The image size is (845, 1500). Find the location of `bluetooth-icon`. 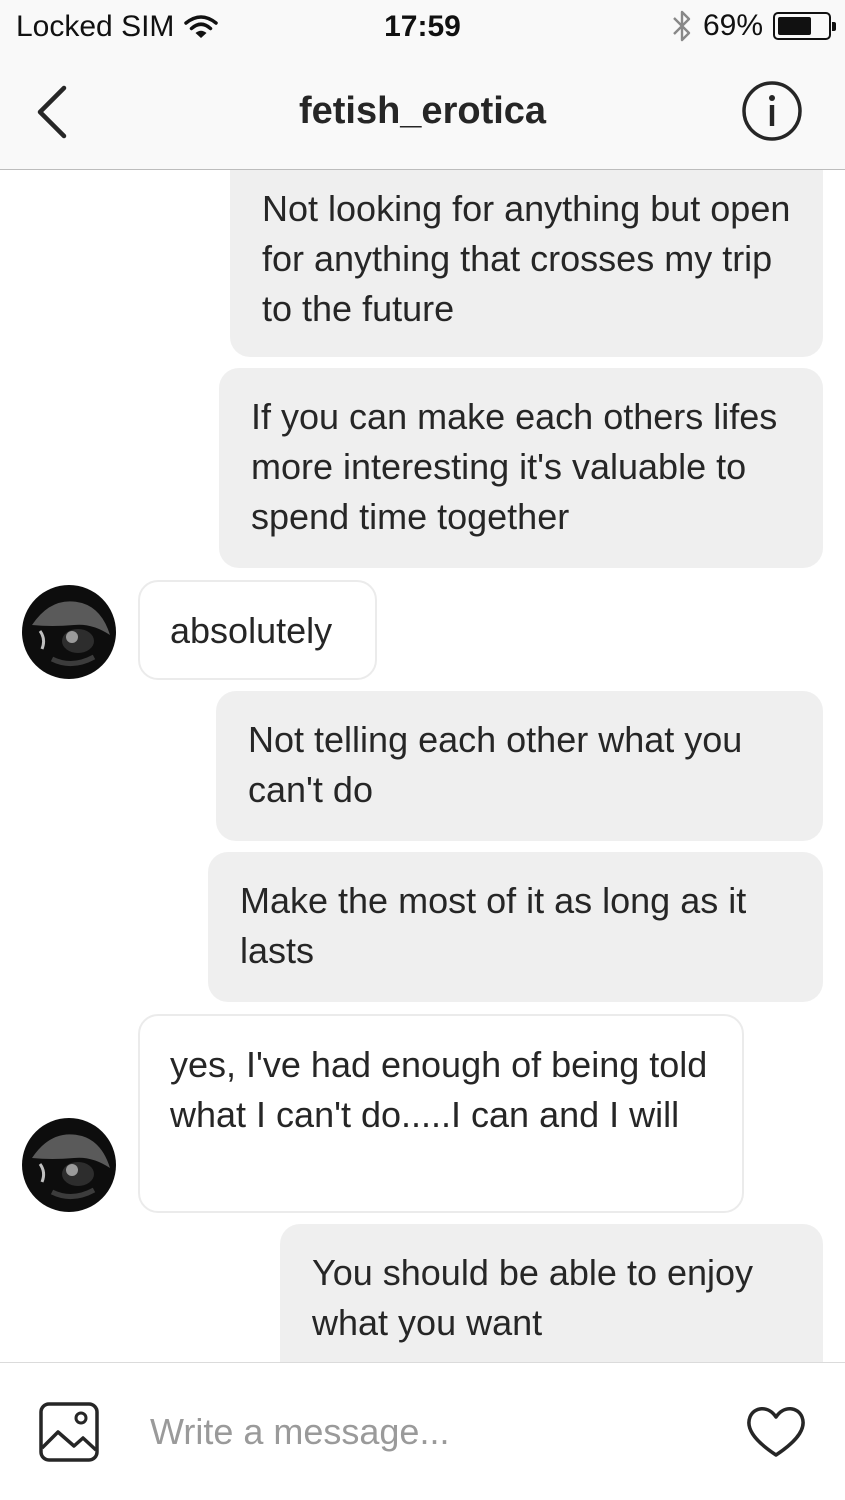

bluetooth-icon is located at coordinates (682, 26).